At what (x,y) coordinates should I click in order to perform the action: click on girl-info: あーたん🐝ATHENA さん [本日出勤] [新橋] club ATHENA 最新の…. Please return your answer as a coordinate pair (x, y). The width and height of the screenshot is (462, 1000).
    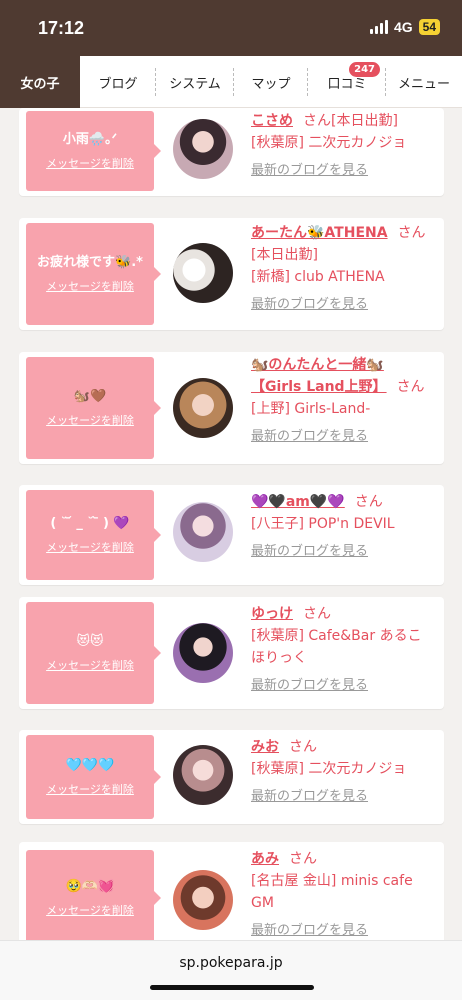
    Looking at the image, I should click on (341, 269).